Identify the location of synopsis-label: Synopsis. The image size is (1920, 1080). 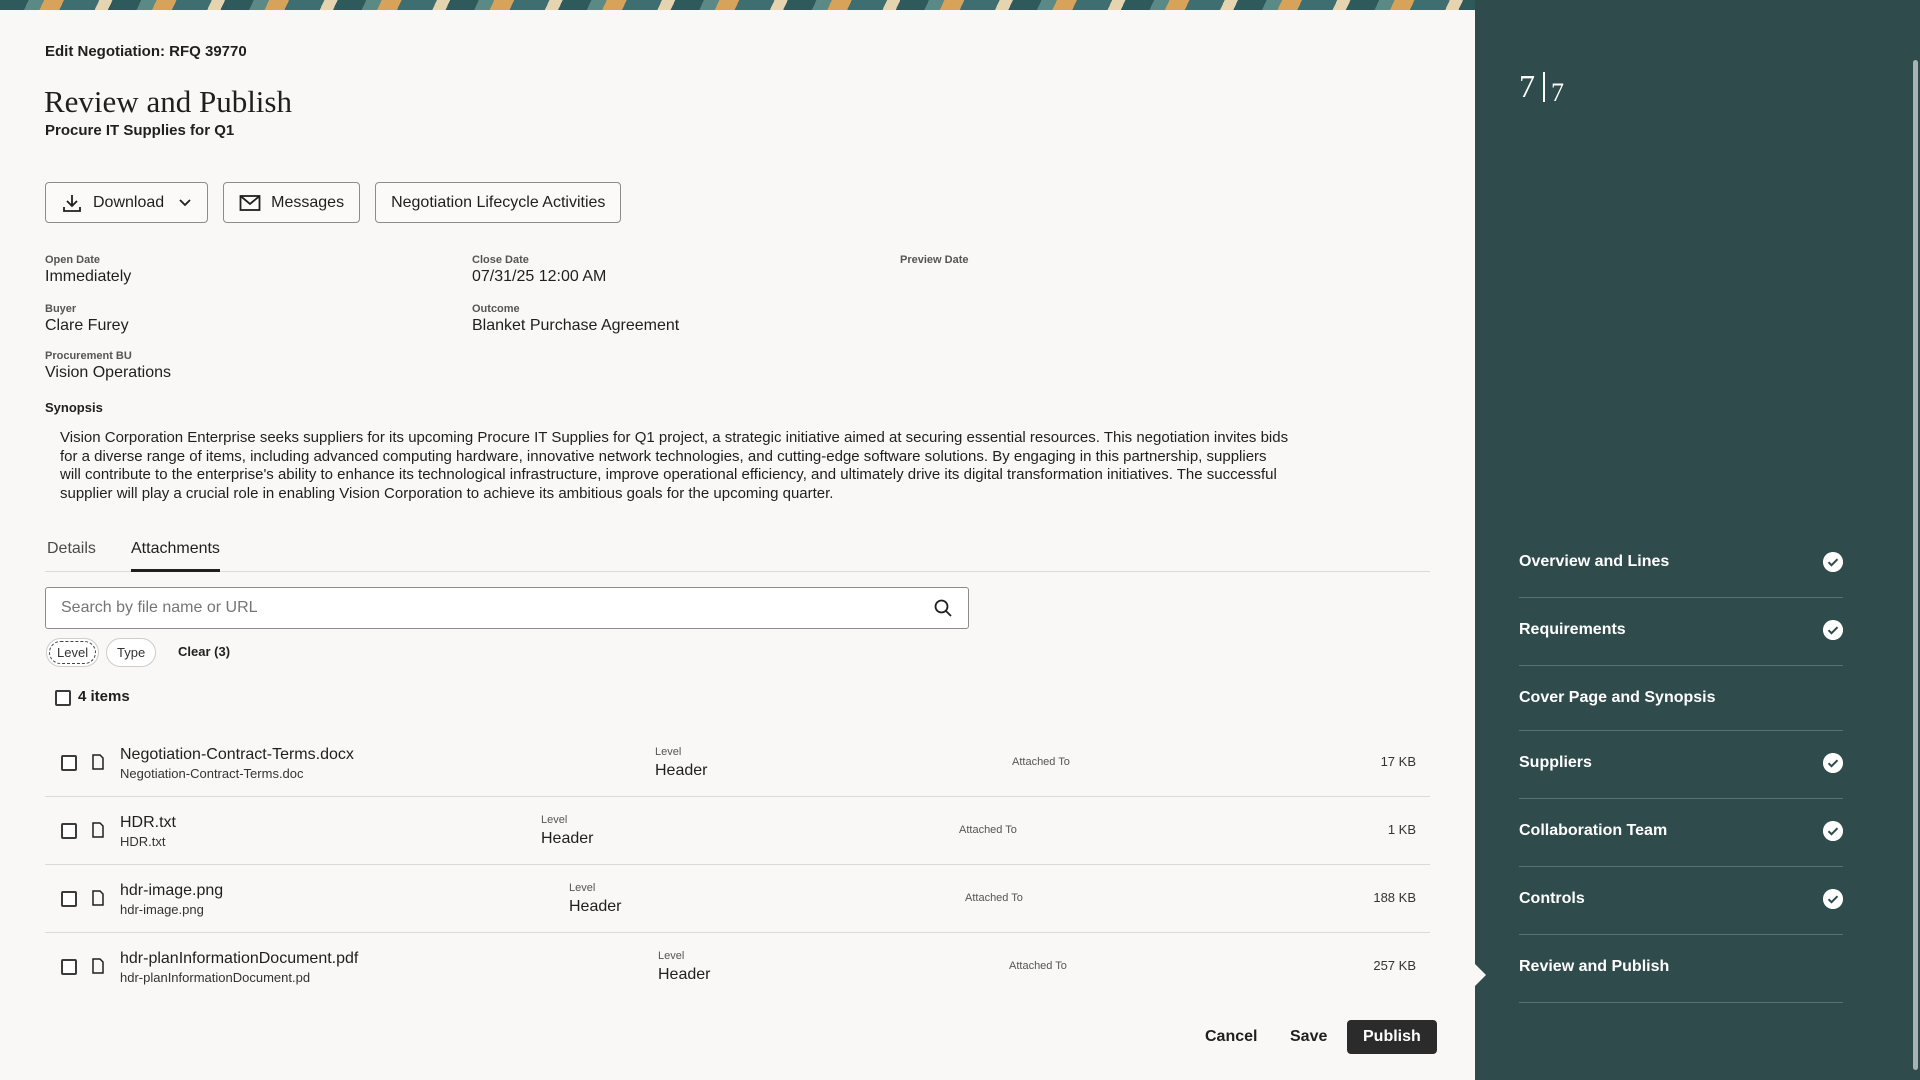
(74, 407).